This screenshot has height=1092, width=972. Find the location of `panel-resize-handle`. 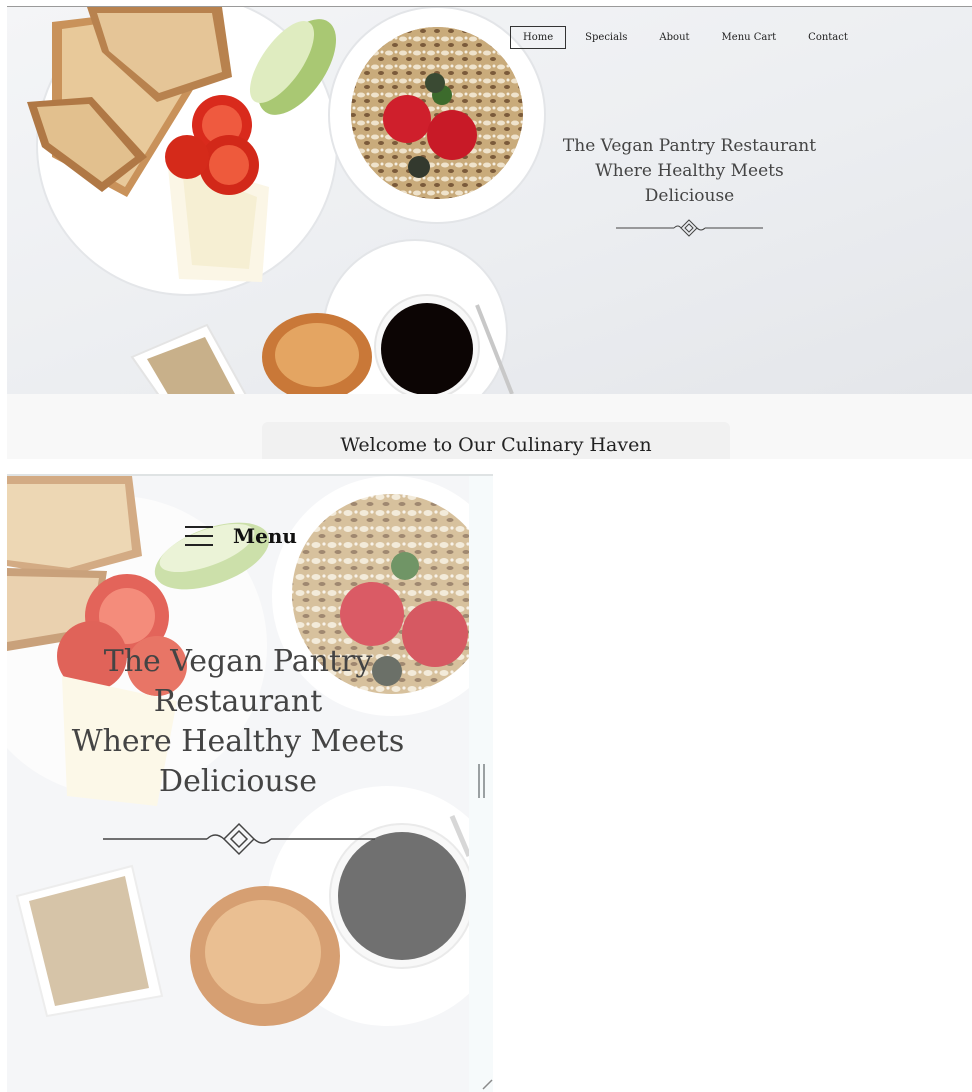

panel-resize-handle is located at coordinates (482, 781).